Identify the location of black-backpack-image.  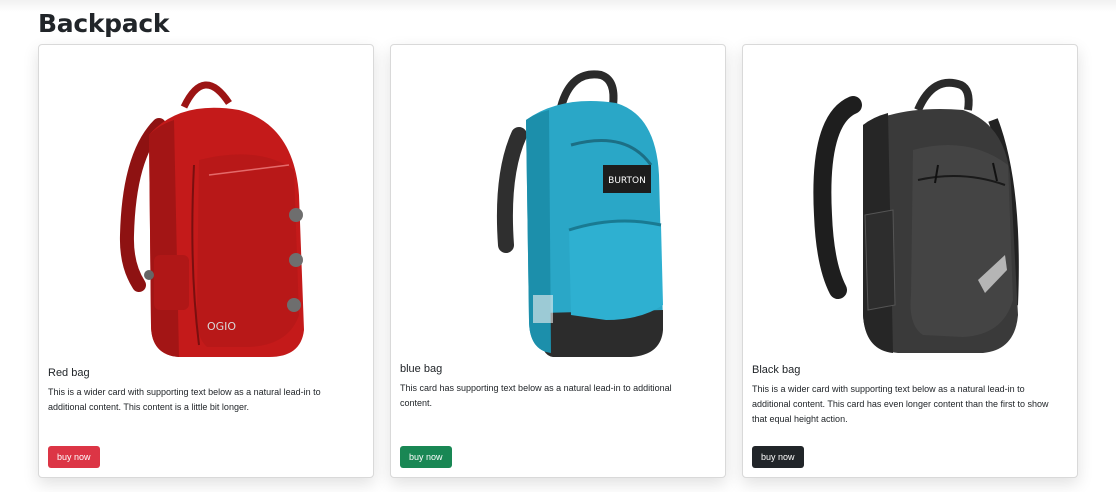
(911, 215).